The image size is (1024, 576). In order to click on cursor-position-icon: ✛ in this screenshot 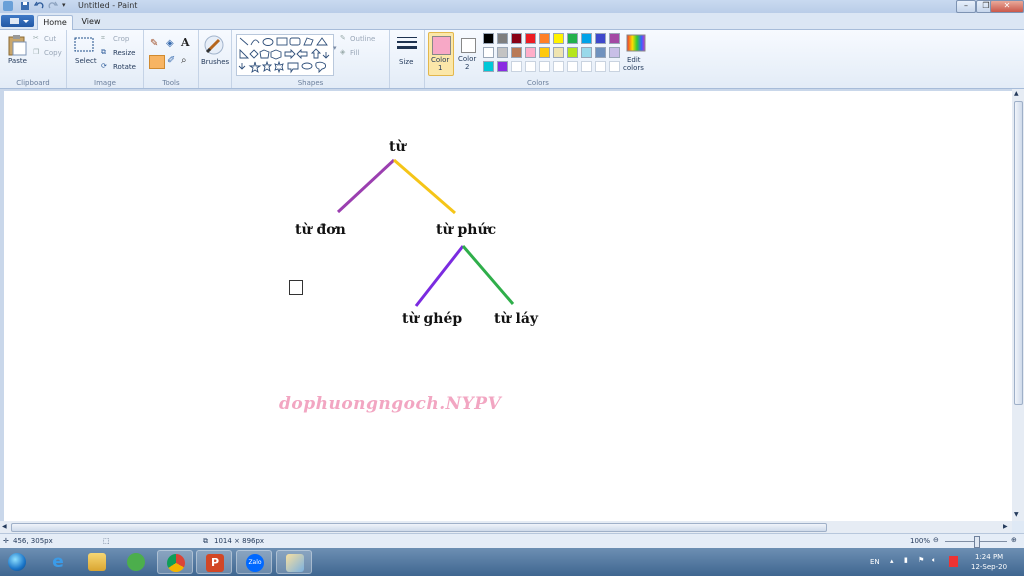, I will do `click(6, 541)`.